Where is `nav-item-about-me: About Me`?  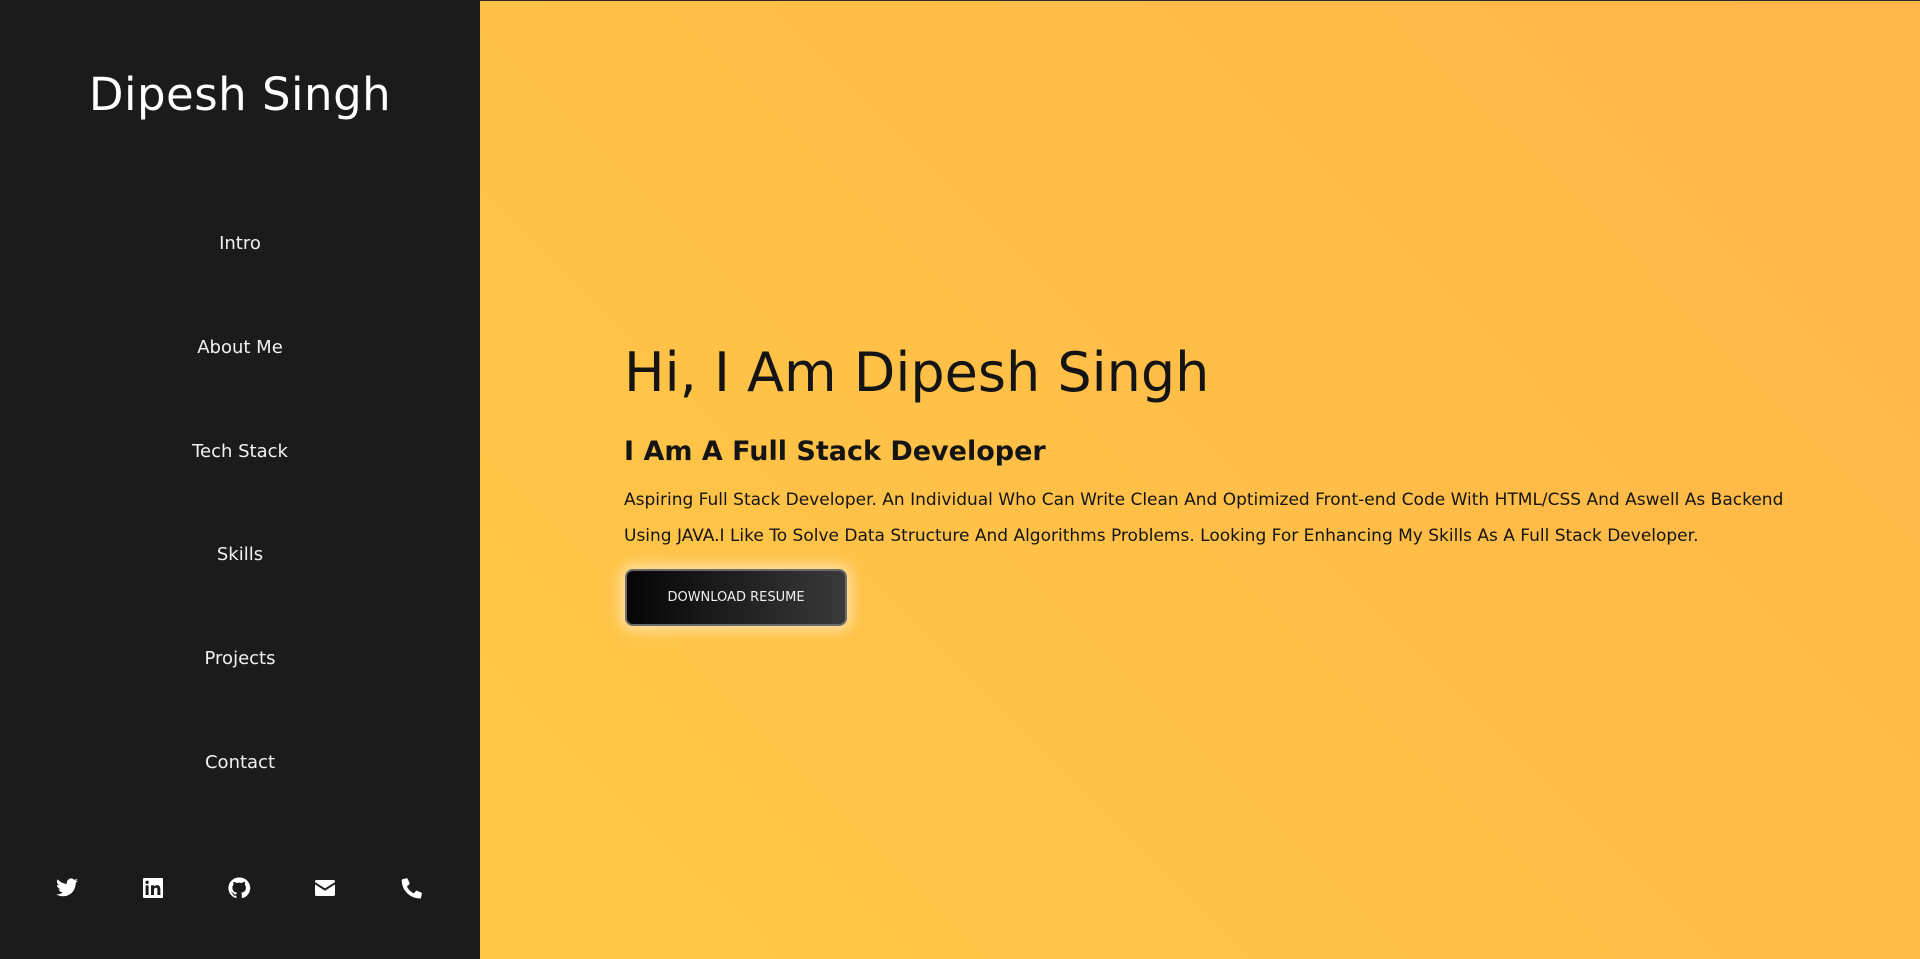 nav-item-about-me: About Me is located at coordinates (240, 347).